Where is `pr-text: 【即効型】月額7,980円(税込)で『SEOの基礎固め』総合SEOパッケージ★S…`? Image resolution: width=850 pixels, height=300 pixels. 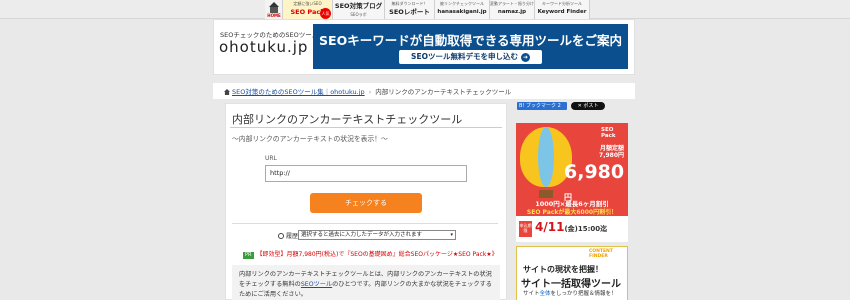 pr-text: 【即効型】月額7,980円(税込)で『SEOの基礎固め』総合SEOパッケージ★S… is located at coordinates (377, 254).